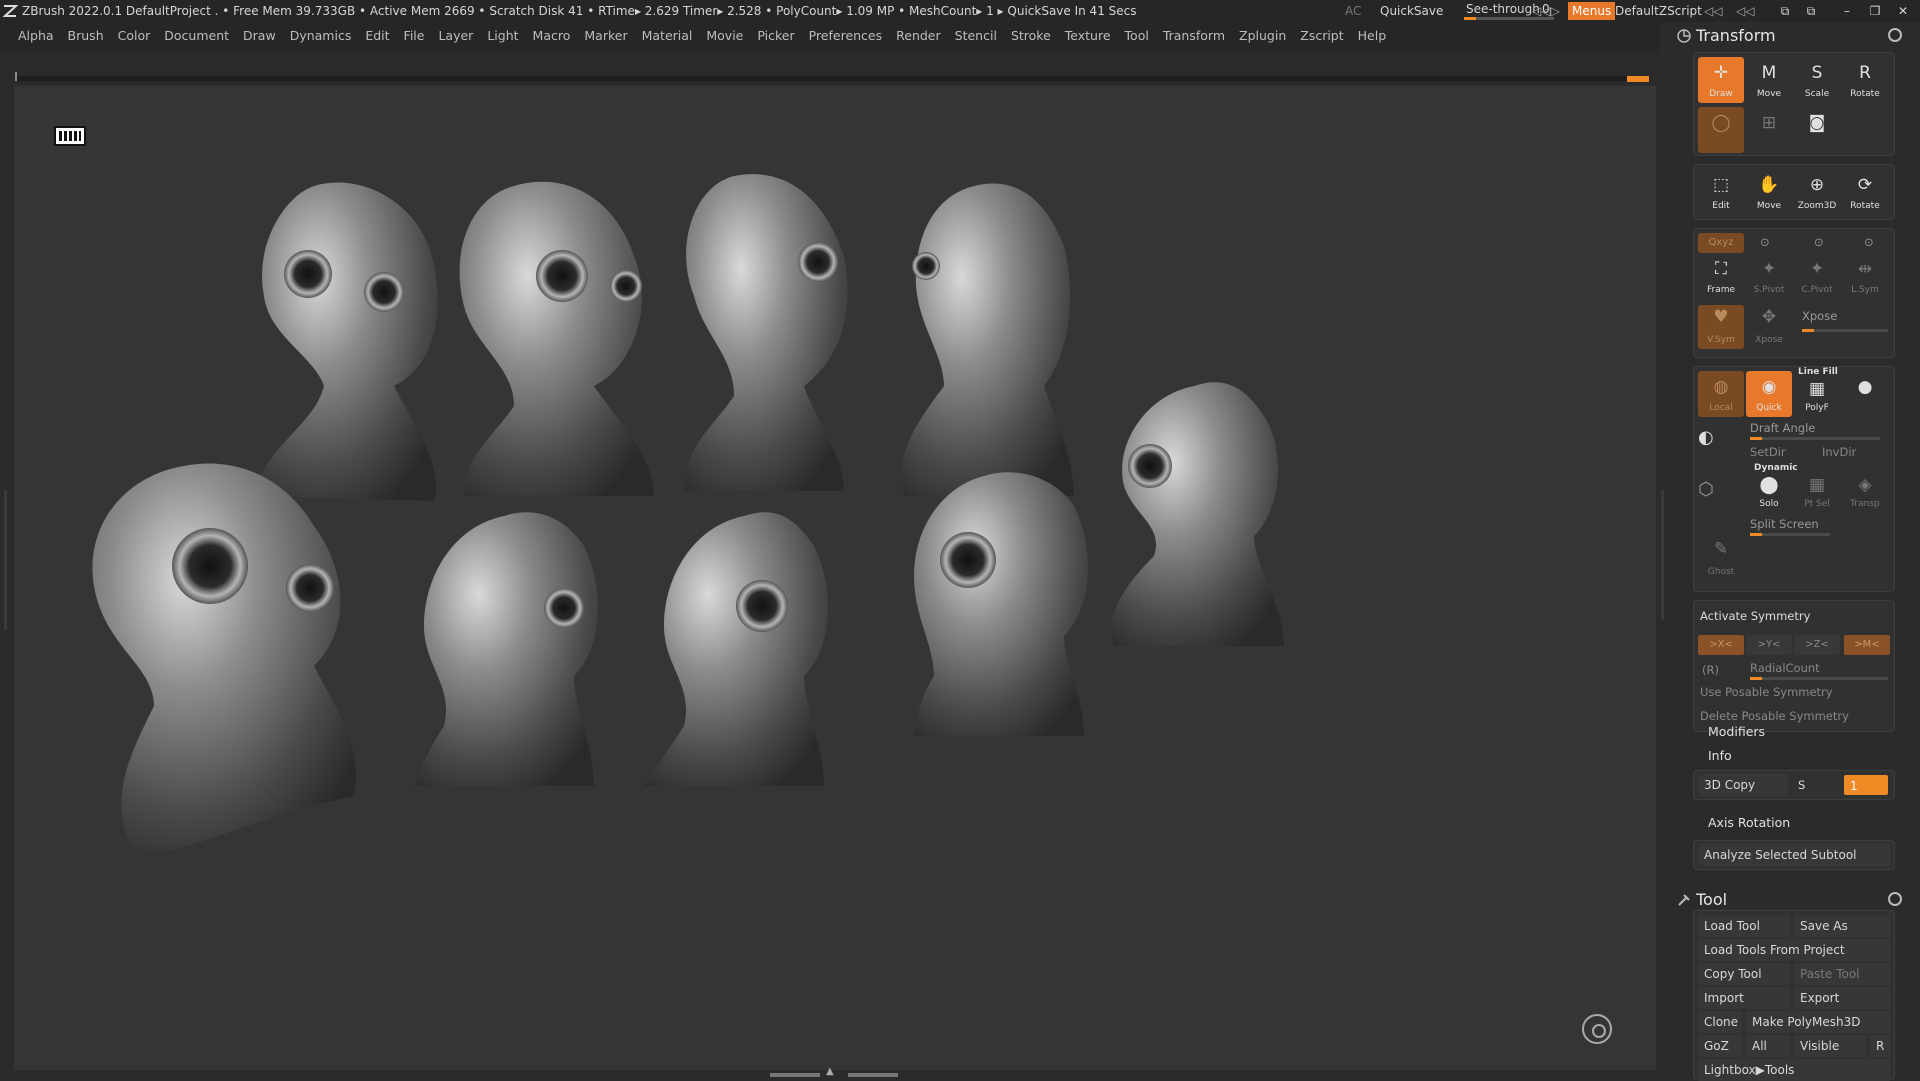 This screenshot has height=1081, width=1920. Describe the element at coordinates (1720, 755) in the screenshot. I see `info-subpalette: Info` at that location.